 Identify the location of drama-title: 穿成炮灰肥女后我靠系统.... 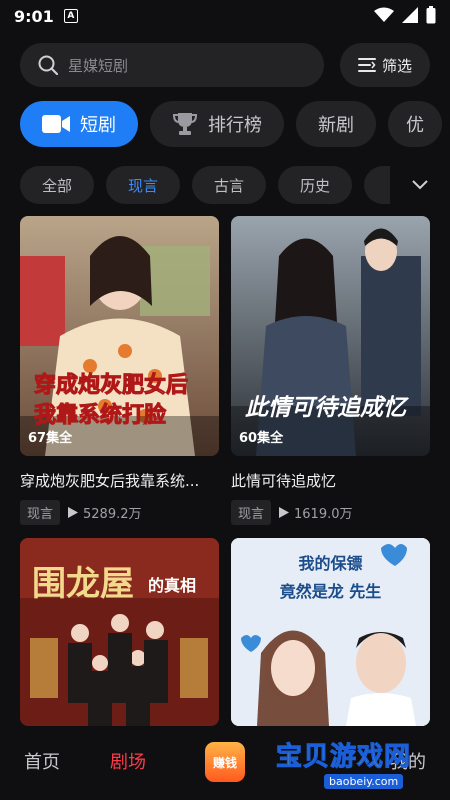
(119, 480).